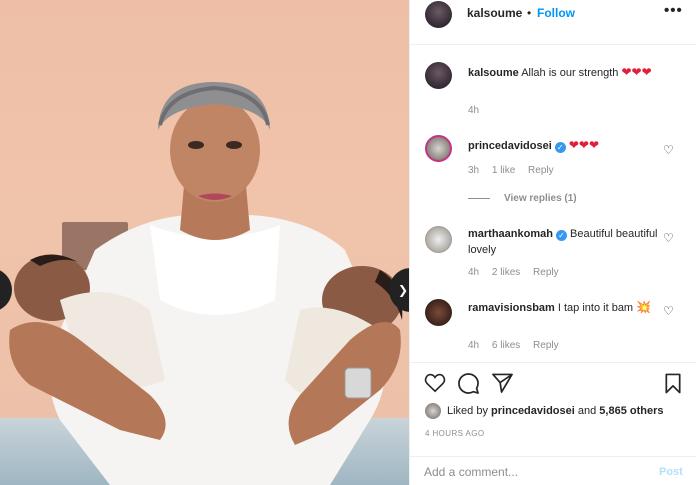  Describe the element at coordinates (534, 472) in the screenshot. I see `comment-input` at that location.